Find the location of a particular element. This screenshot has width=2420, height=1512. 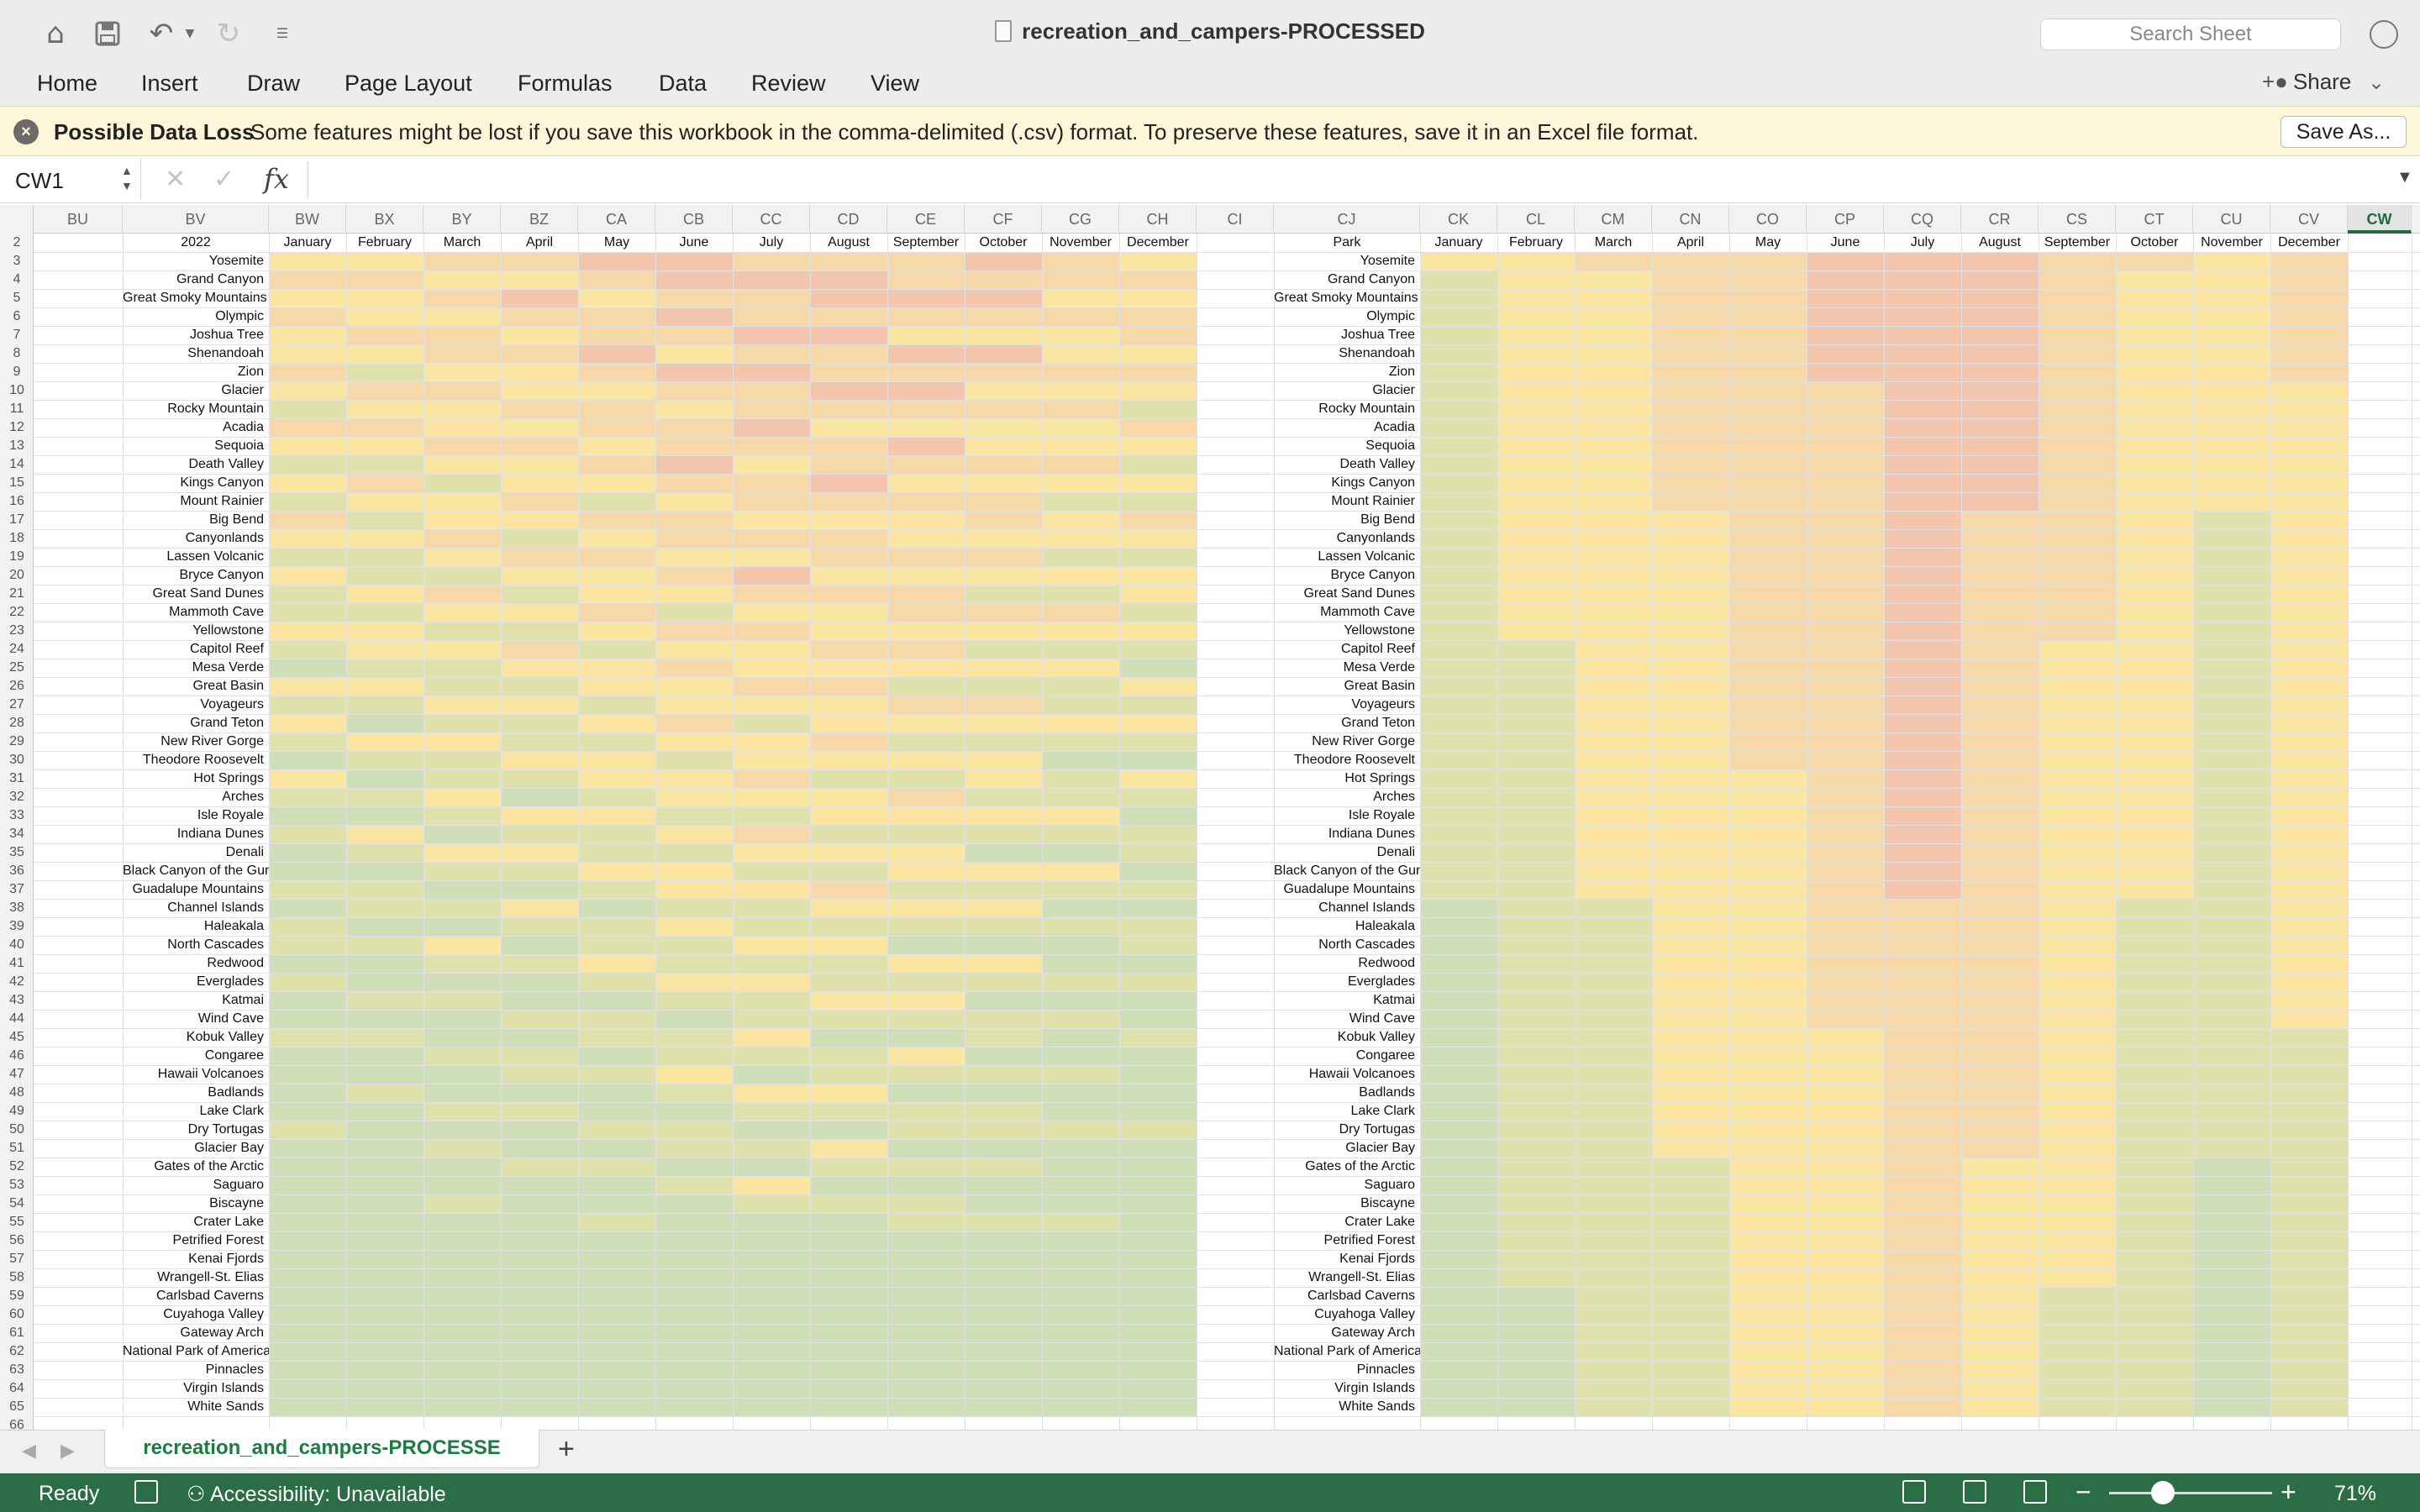

tab-draw: Draw is located at coordinates (273, 84).